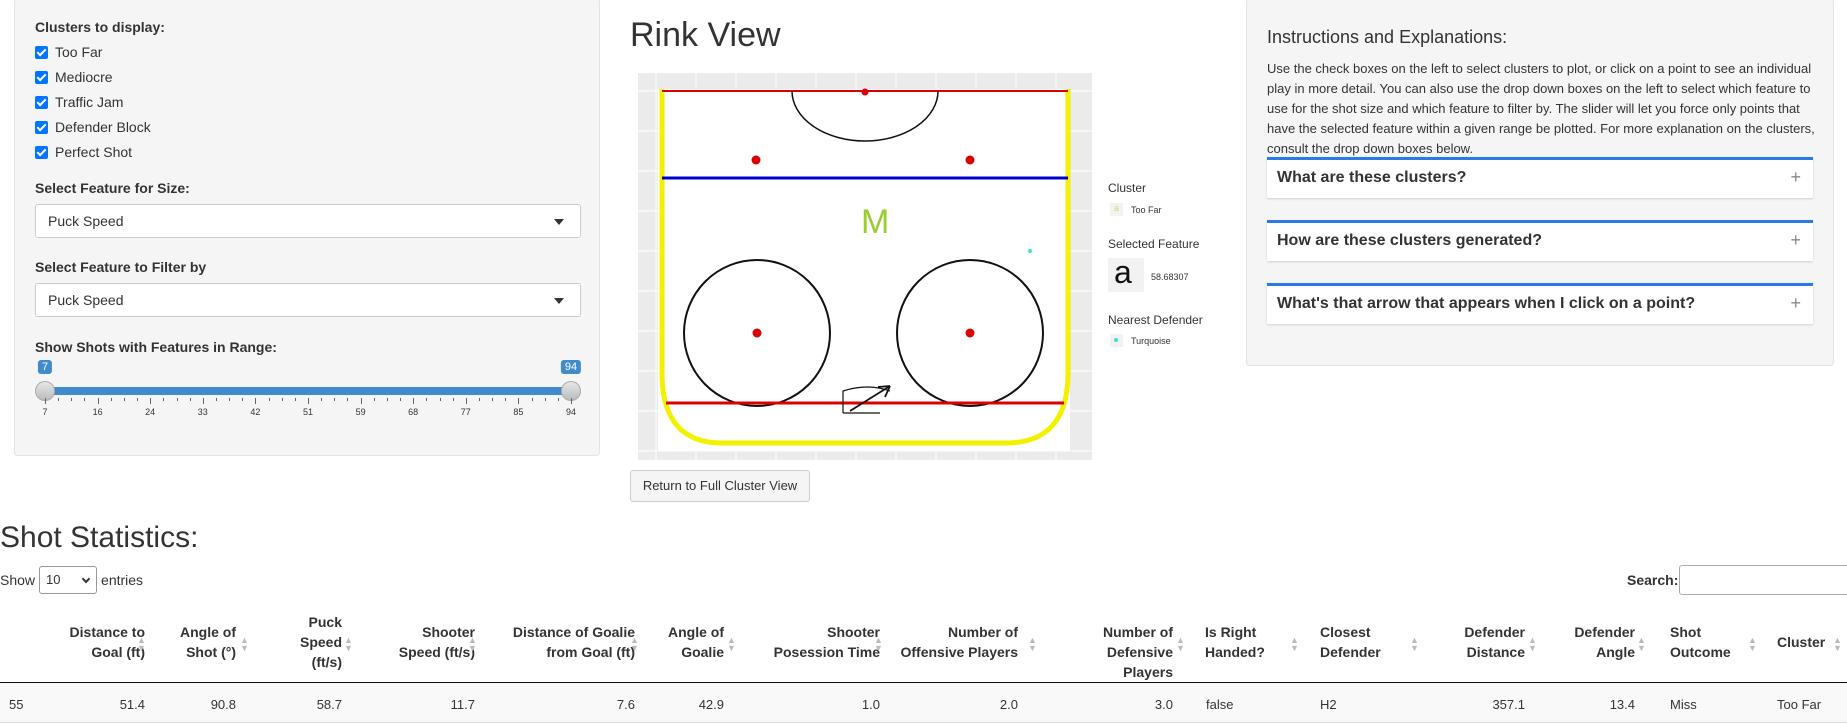  I want to click on col-header-goalie-distance: Distance of Goalie from Goal (ft), so click(570, 642).